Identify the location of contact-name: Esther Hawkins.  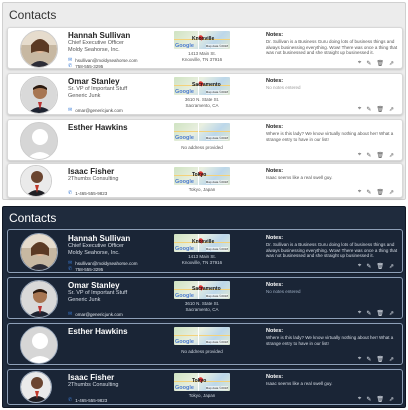
(98, 127).